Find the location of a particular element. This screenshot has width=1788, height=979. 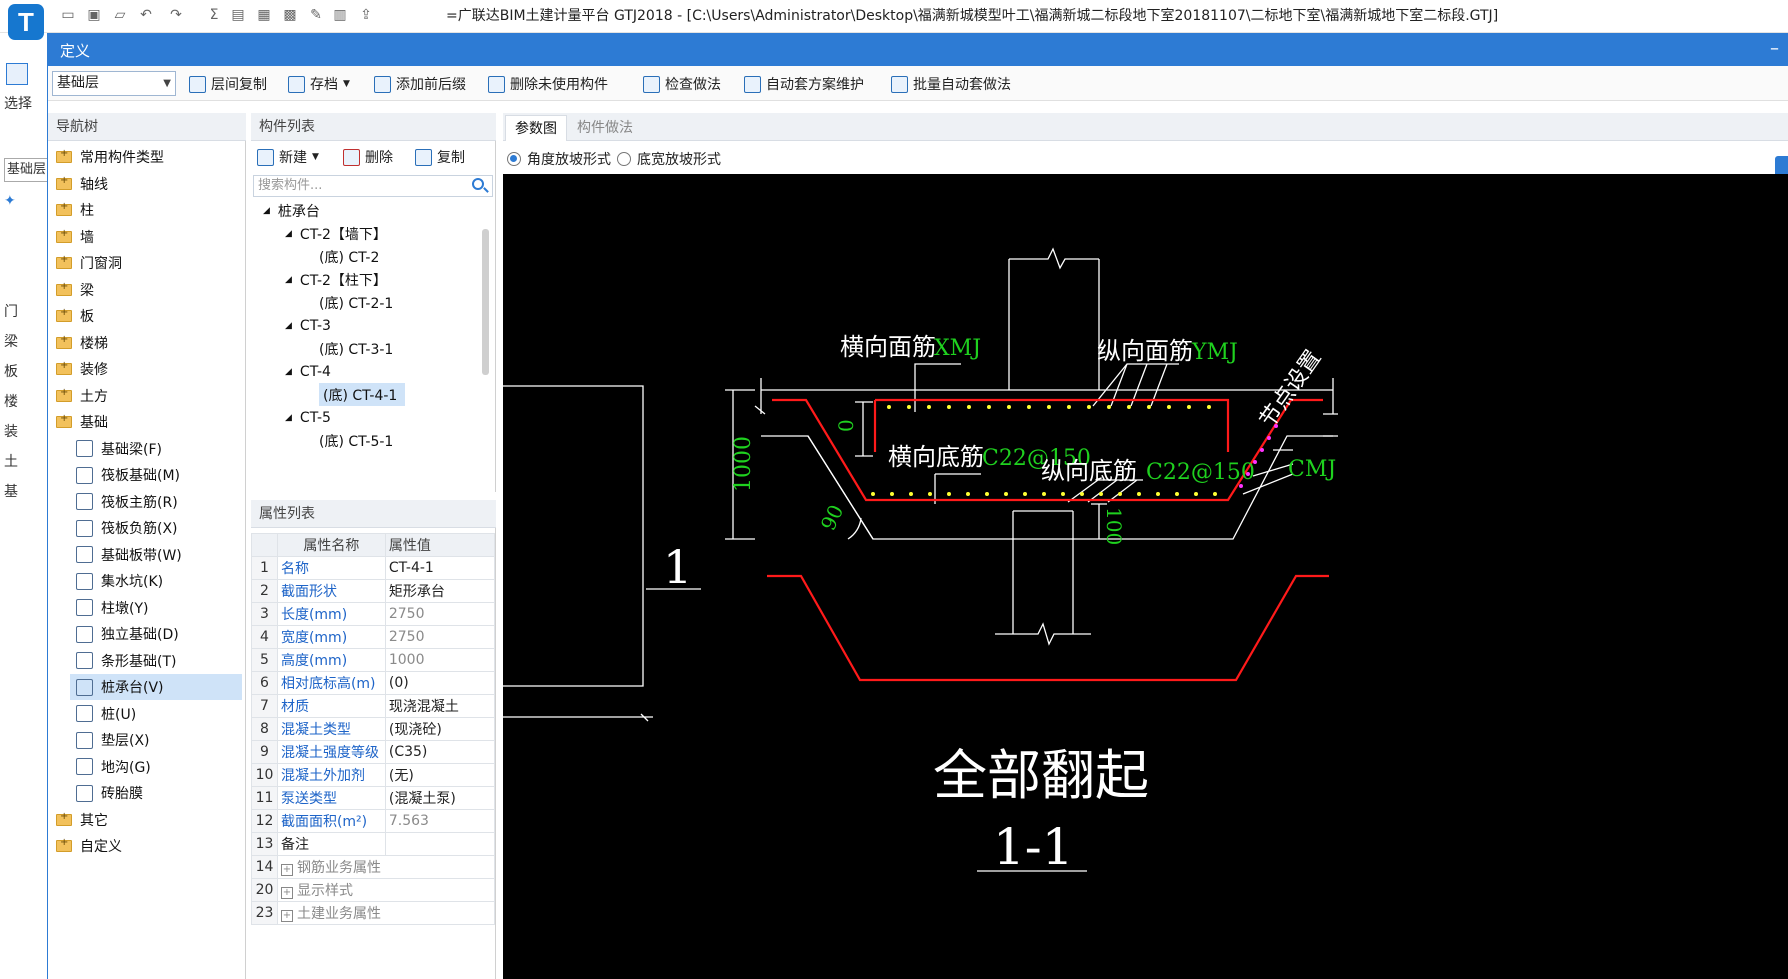

ribbon-item-door: 门 is located at coordinates (24, 312).